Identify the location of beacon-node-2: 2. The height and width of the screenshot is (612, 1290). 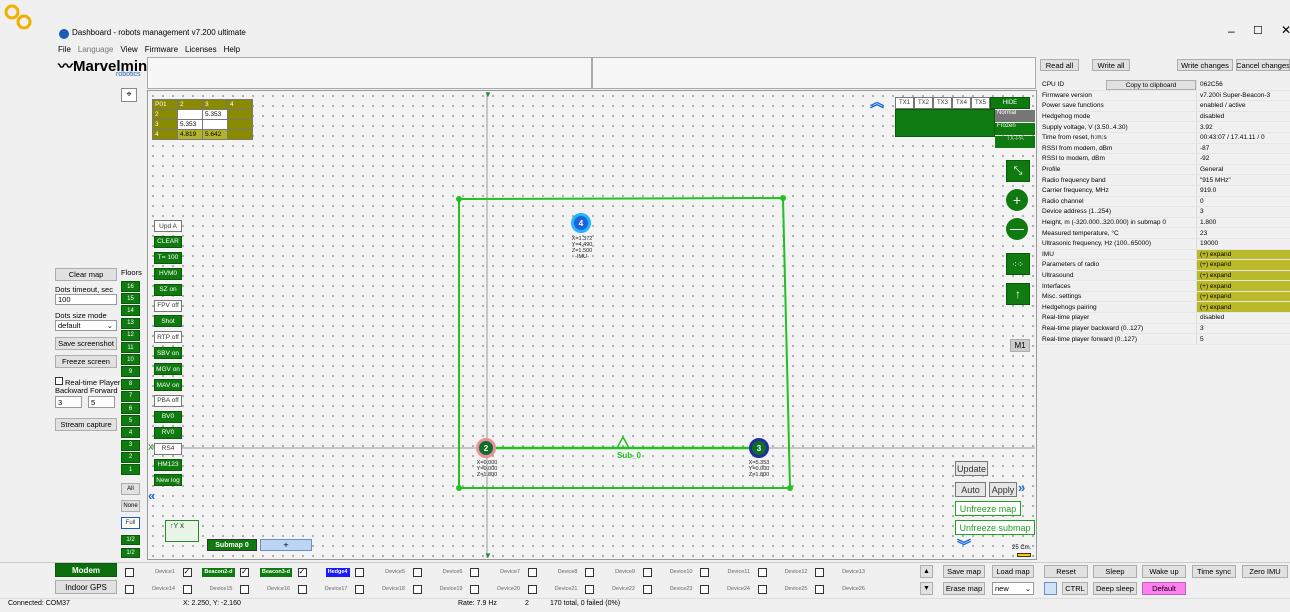
(486, 448).